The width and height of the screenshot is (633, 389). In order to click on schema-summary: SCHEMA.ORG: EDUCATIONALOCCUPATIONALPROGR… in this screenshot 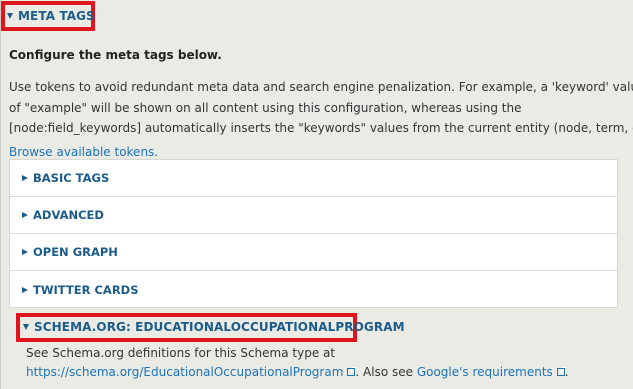, I will do `click(214, 327)`.